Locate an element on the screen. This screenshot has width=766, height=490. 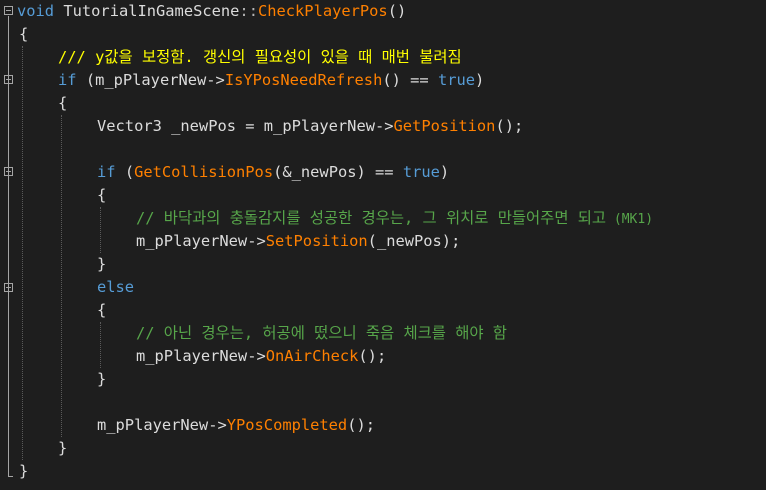
code-line-2: { is located at coordinates (383, 34).